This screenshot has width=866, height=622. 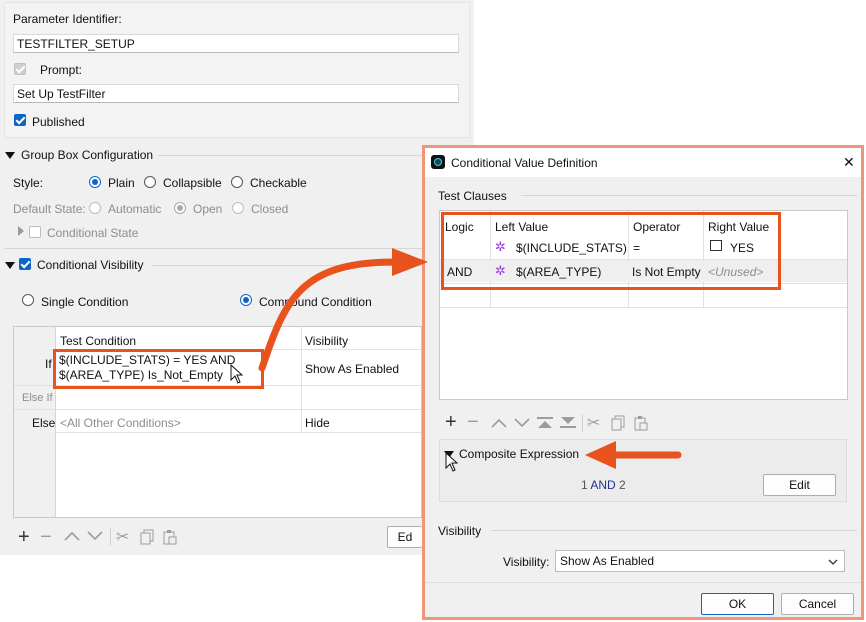 I want to click on annotation-arrow-curve, so click(x=328, y=315).